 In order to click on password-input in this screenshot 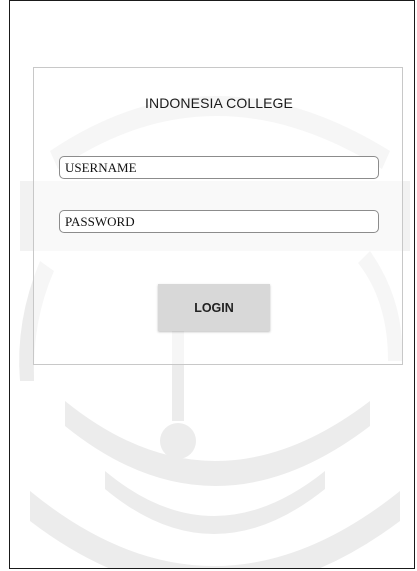, I will do `click(219, 221)`.